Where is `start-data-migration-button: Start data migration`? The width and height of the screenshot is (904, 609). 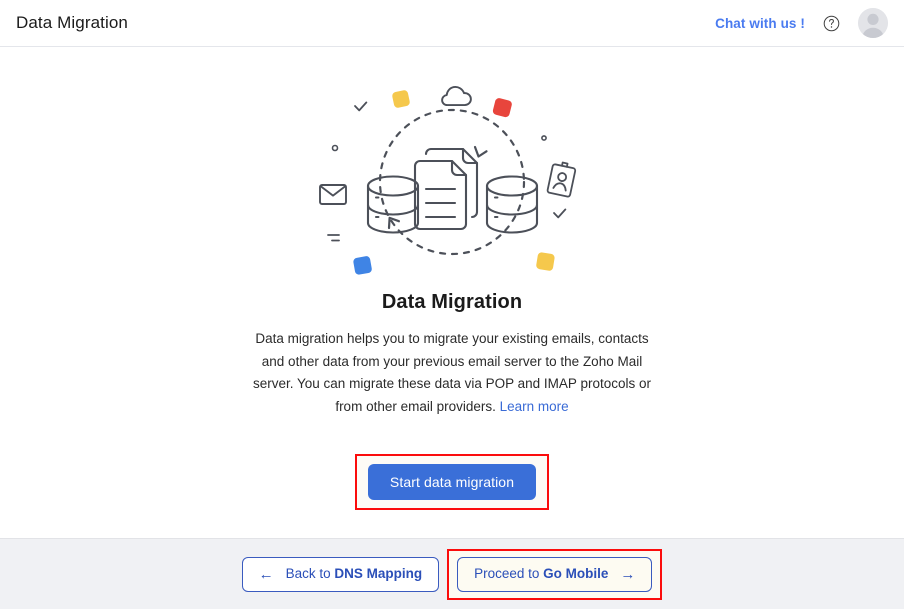 start-data-migration-button: Start data migration is located at coordinates (452, 482).